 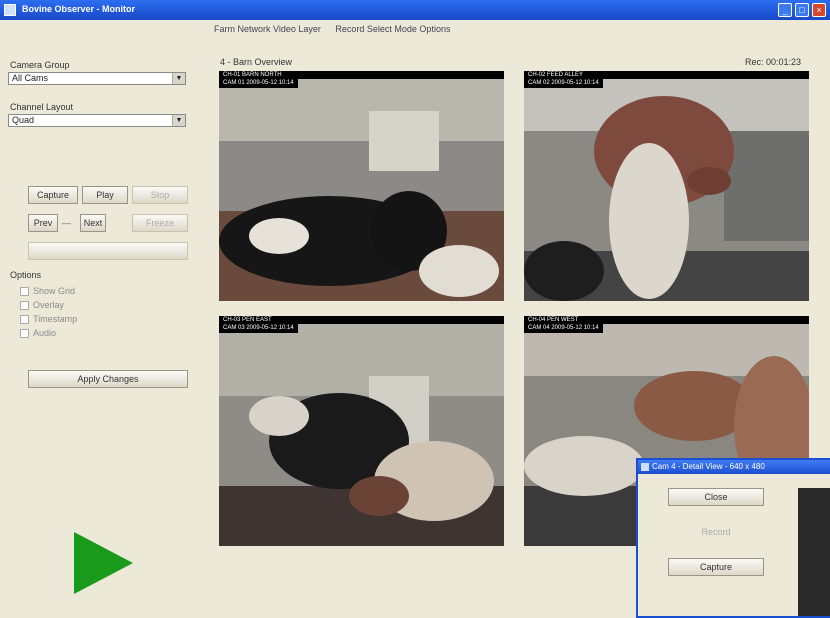 I want to click on camera-view-1: CH-01 BARN NORTH CAM 01 2009-05-12 10:14, so click(x=361, y=186).